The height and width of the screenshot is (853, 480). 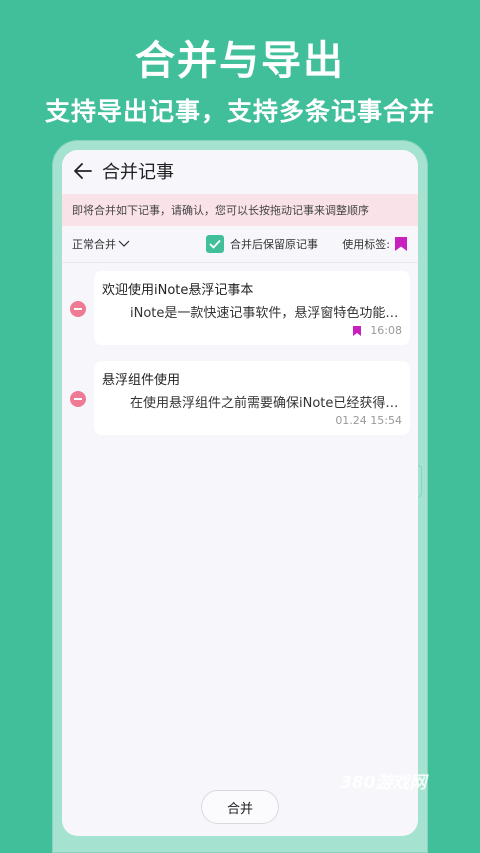 I want to click on chevron-down-icon, so click(x=124, y=243).